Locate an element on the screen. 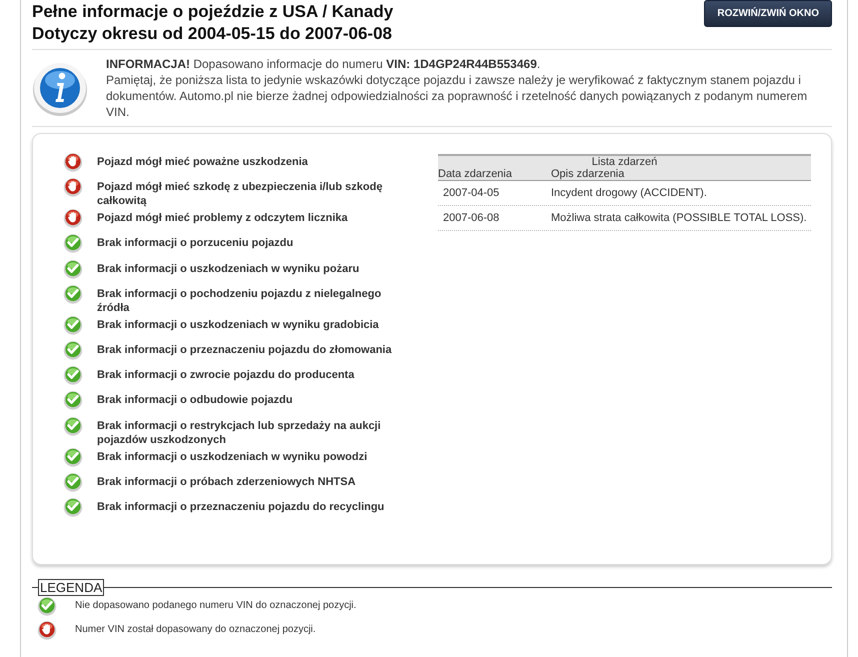 Image resolution: width=858 pixels, height=657 pixels. vin-match-message: INFORMACJA! Dopasowano informacje do numeru VIN: 1D4GP24R44B553469. is located at coordinates (324, 64).